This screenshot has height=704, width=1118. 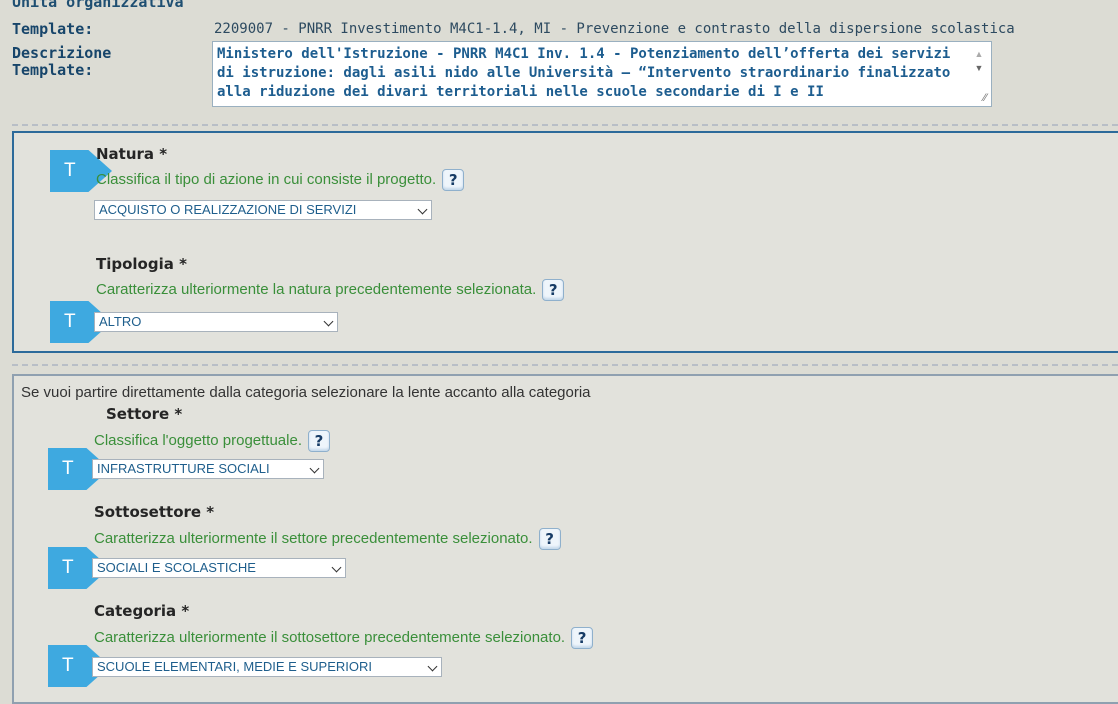 I want to click on tipologia-selected-value: ALTRO, so click(x=120, y=321).